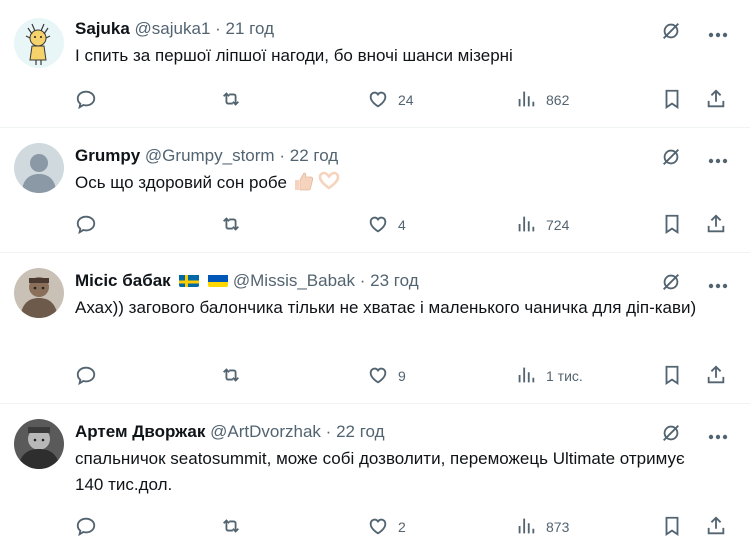 This screenshot has height=554, width=750. What do you see at coordinates (189, 280) in the screenshot?
I see `sweden-flag-icon` at bounding box center [189, 280].